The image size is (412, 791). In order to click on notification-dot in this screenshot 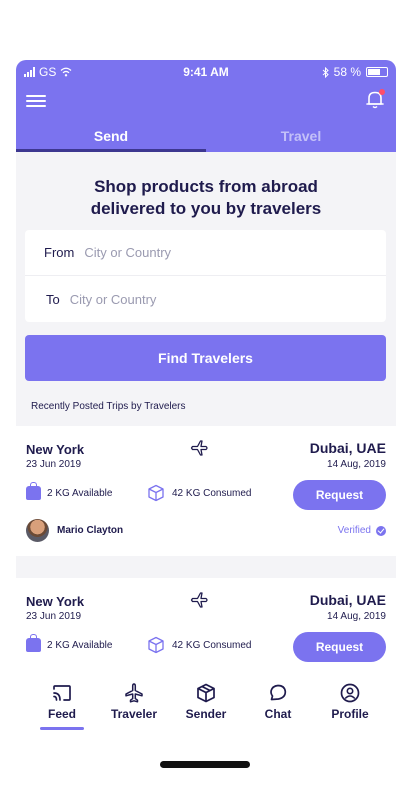, I will do `click(382, 92)`.